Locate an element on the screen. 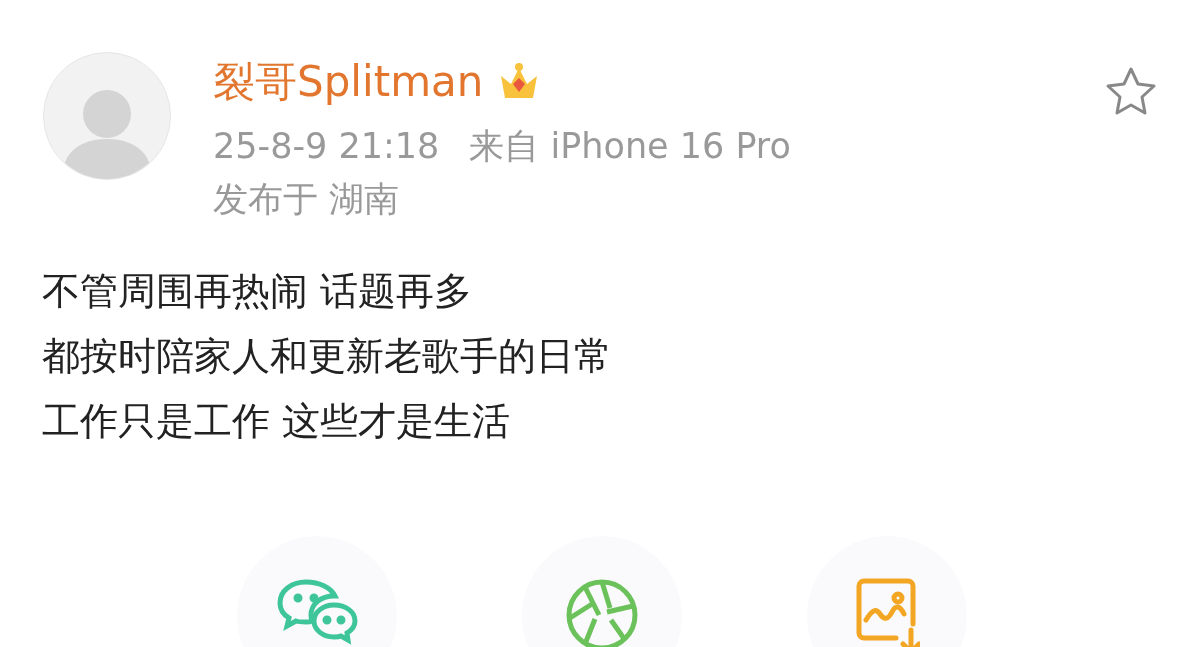 The image size is (1198, 647). post-text-line: 都按时陪家人和更新老歌手的日常 is located at coordinates (327, 356).